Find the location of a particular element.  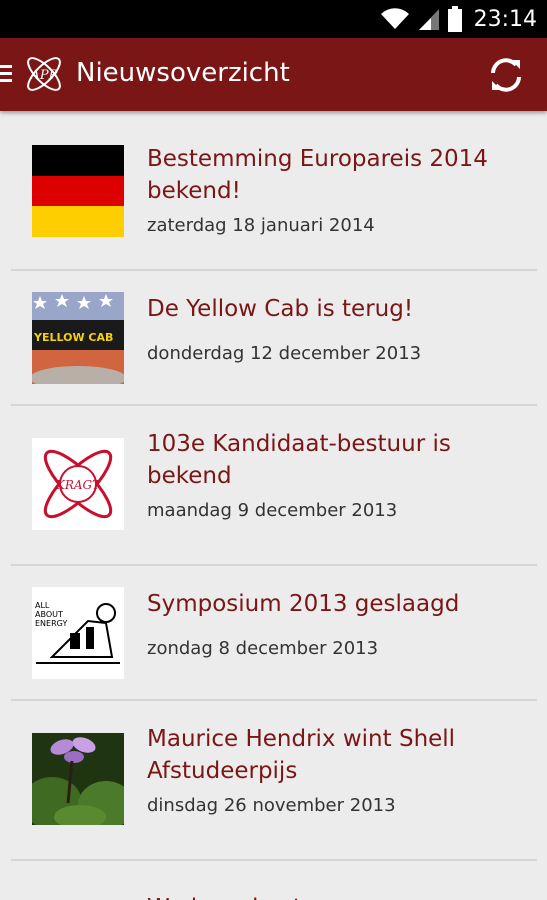

item-date: donderdag 12 december 2013 is located at coordinates (284, 353).